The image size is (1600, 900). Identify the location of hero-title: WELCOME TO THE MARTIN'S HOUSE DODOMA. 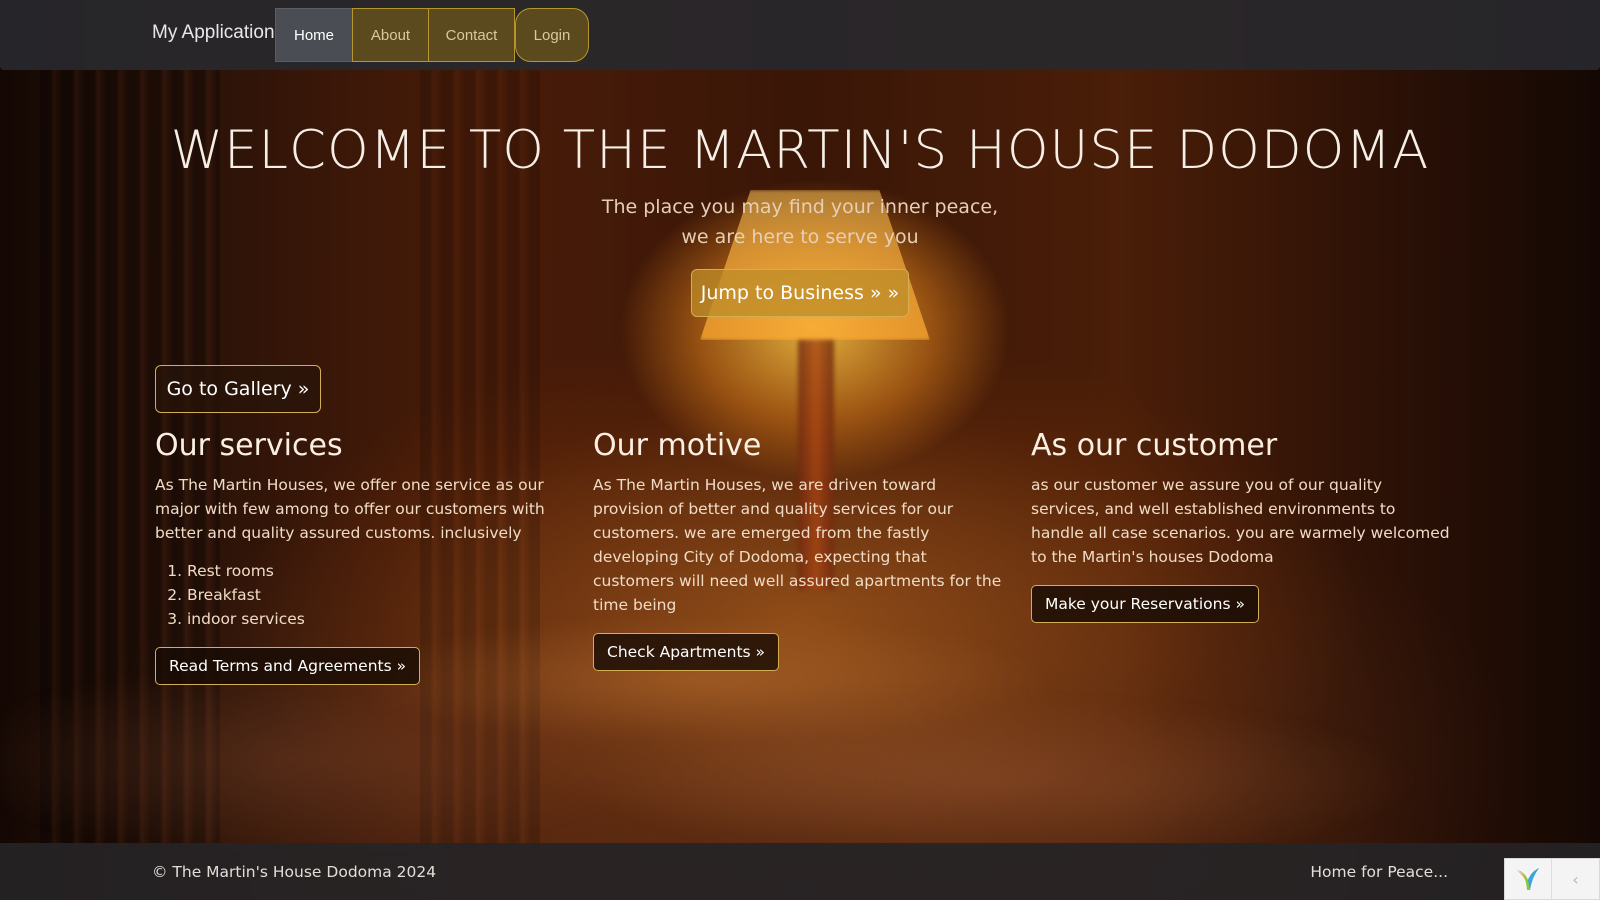
(800, 150).